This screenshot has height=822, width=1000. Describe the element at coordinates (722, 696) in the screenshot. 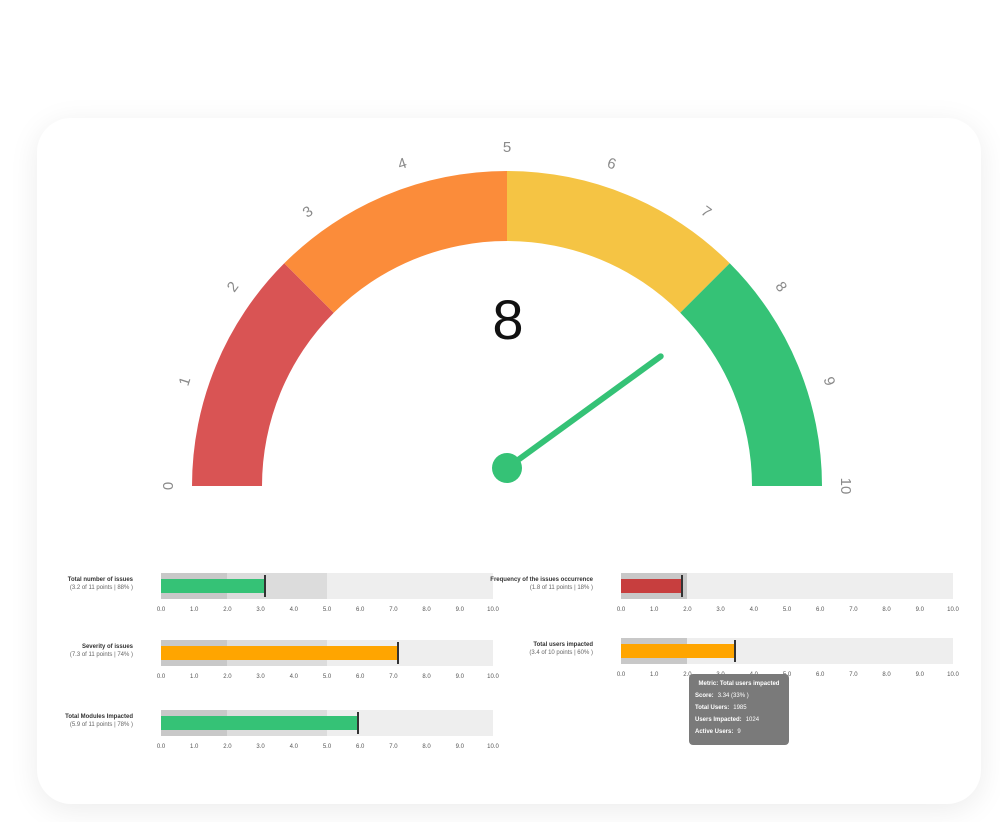

I see `tooltip-row: Score: 3.34 (33% )` at that location.